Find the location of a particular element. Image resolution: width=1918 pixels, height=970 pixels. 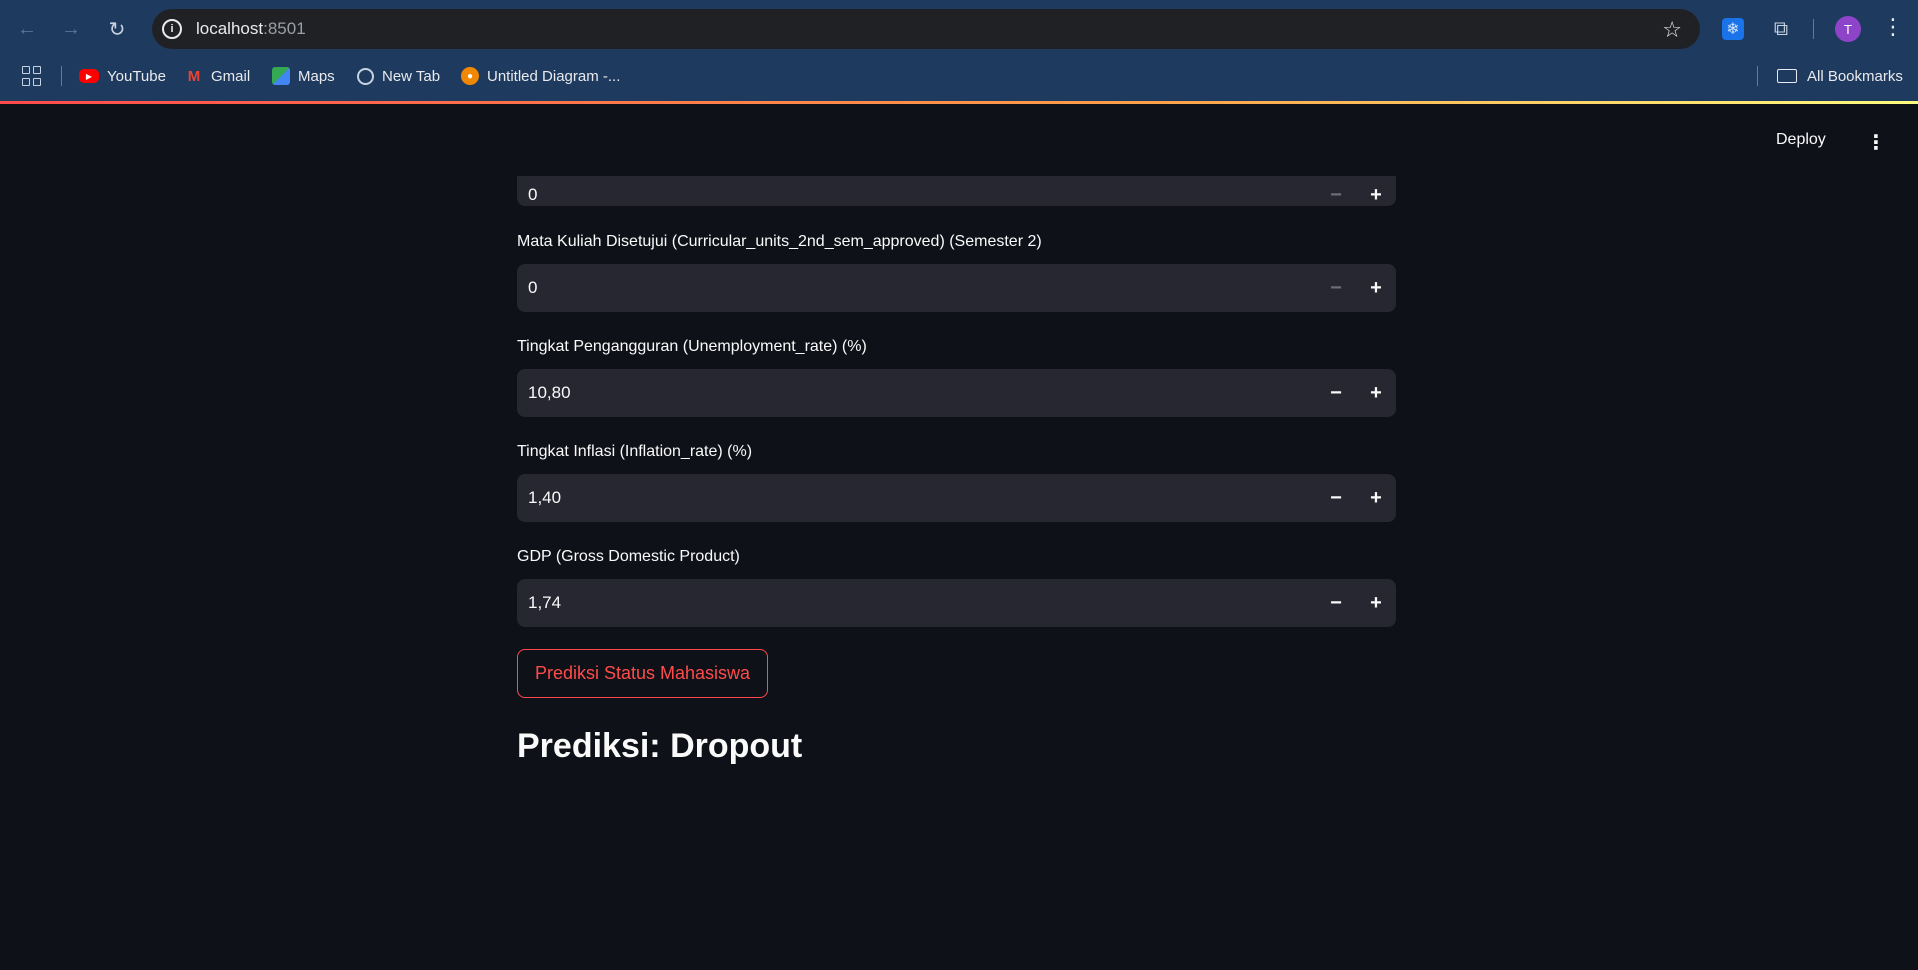

field-label: GDP (Gross Domestic Product) is located at coordinates (628, 556).